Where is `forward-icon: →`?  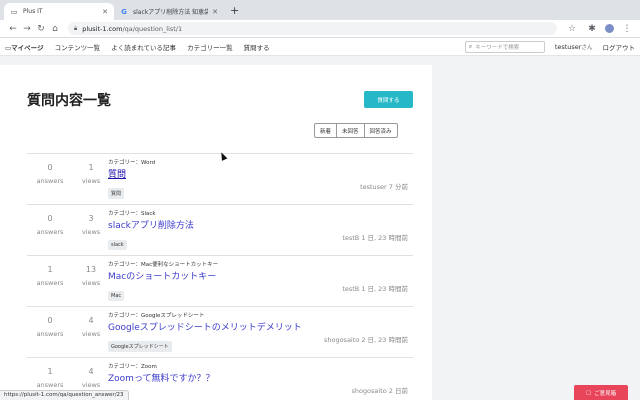
forward-icon: → is located at coordinates (27, 29).